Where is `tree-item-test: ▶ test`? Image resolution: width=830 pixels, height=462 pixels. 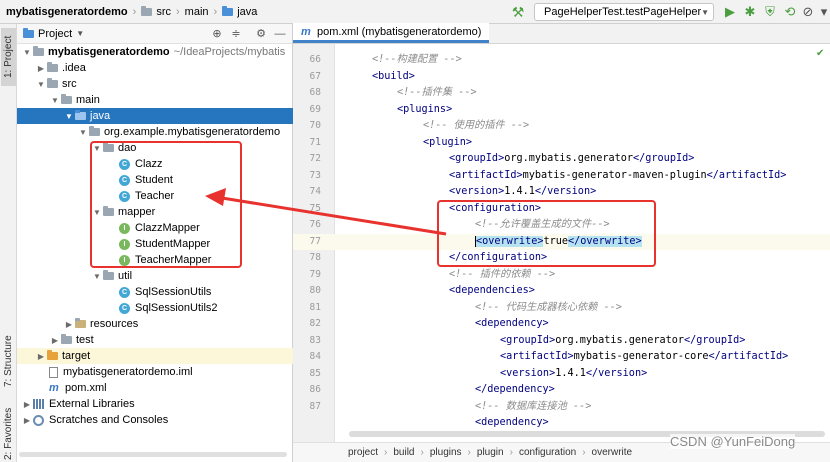
tree-item-test: ▶ test is located at coordinates (155, 340).